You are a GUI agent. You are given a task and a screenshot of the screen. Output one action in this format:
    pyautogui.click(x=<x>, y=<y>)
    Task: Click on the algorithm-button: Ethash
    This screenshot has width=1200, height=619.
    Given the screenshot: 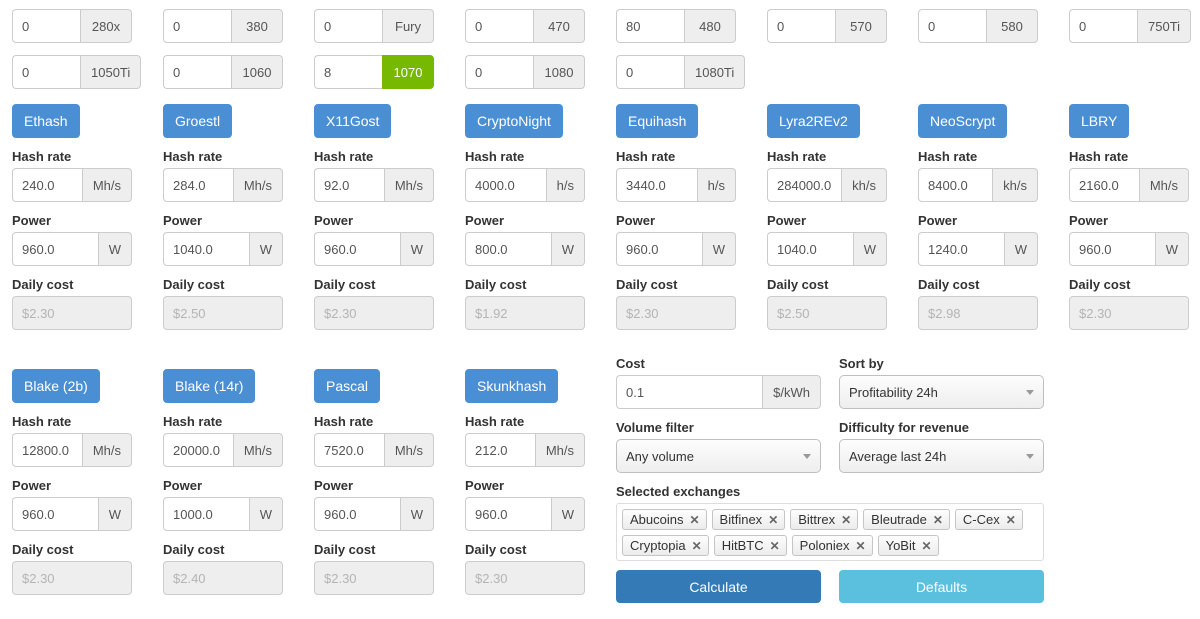 What is the action you would take?
    pyautogui.click(x=46, y=121)
    